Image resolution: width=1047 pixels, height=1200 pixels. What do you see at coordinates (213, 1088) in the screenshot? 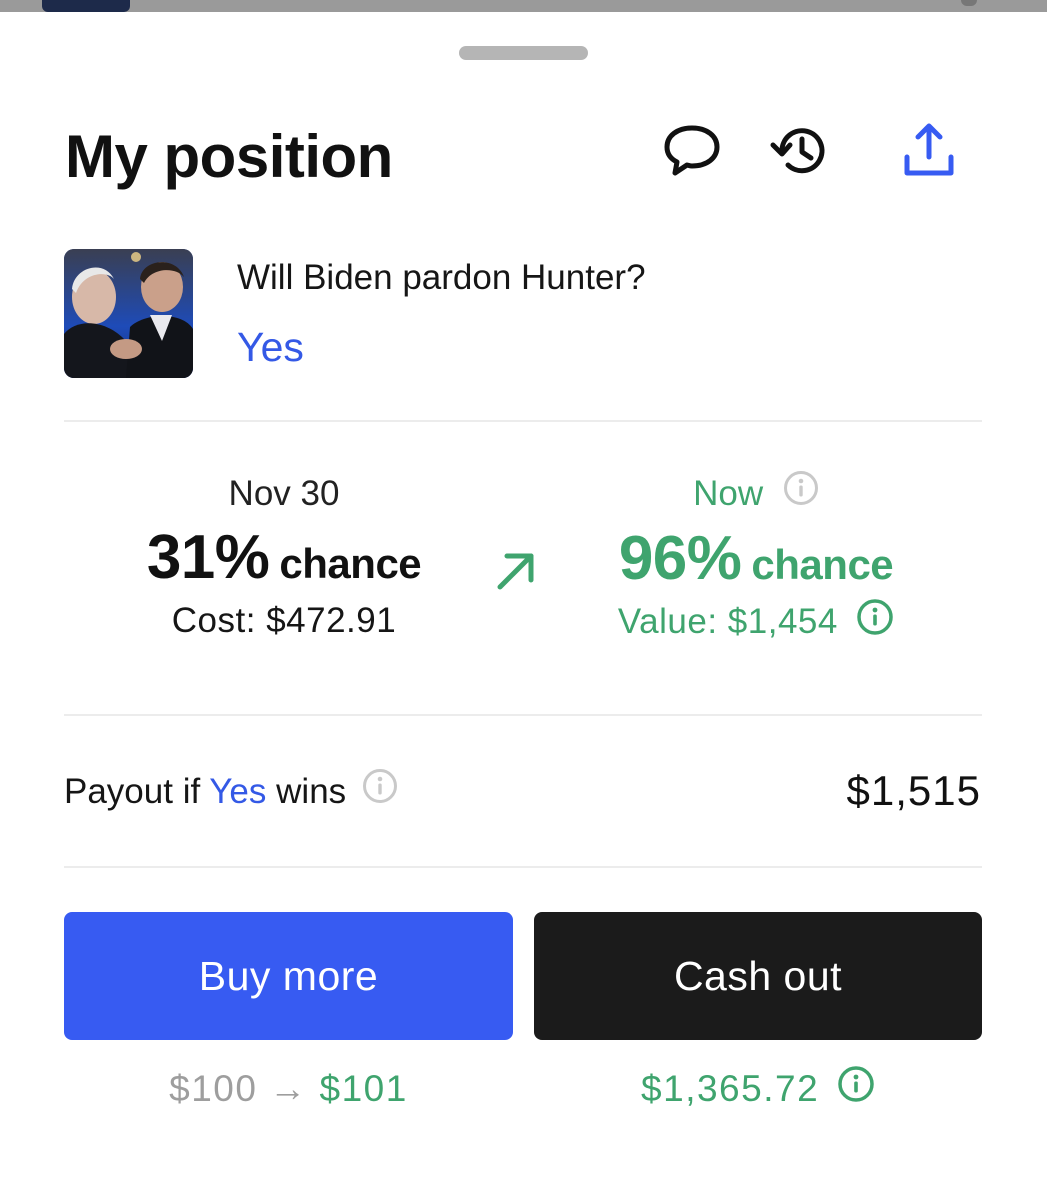
I see `buy-from-amount: $100` at bounding box center [213, 1088].